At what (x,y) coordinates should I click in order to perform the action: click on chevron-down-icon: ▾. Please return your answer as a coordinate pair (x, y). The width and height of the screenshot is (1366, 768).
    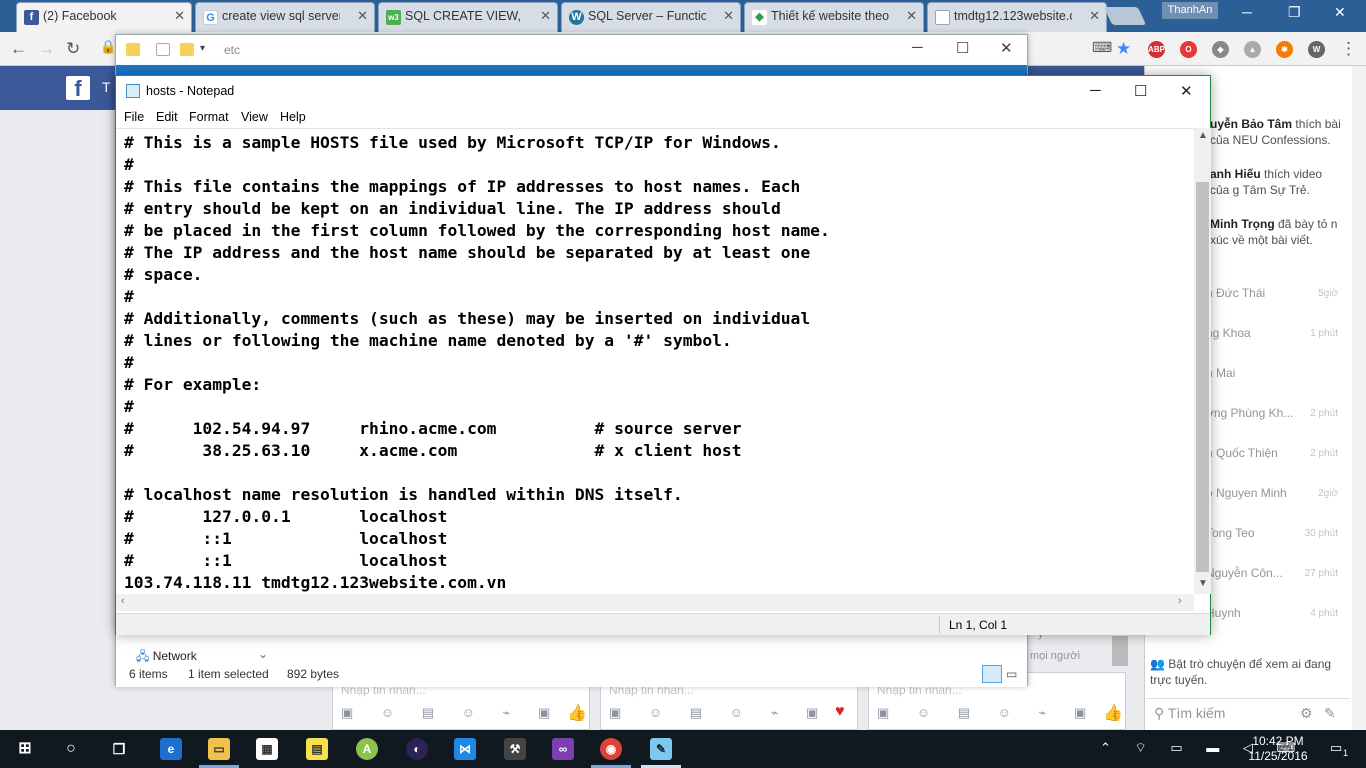
    Looking at the image, I should click on (207, 49).